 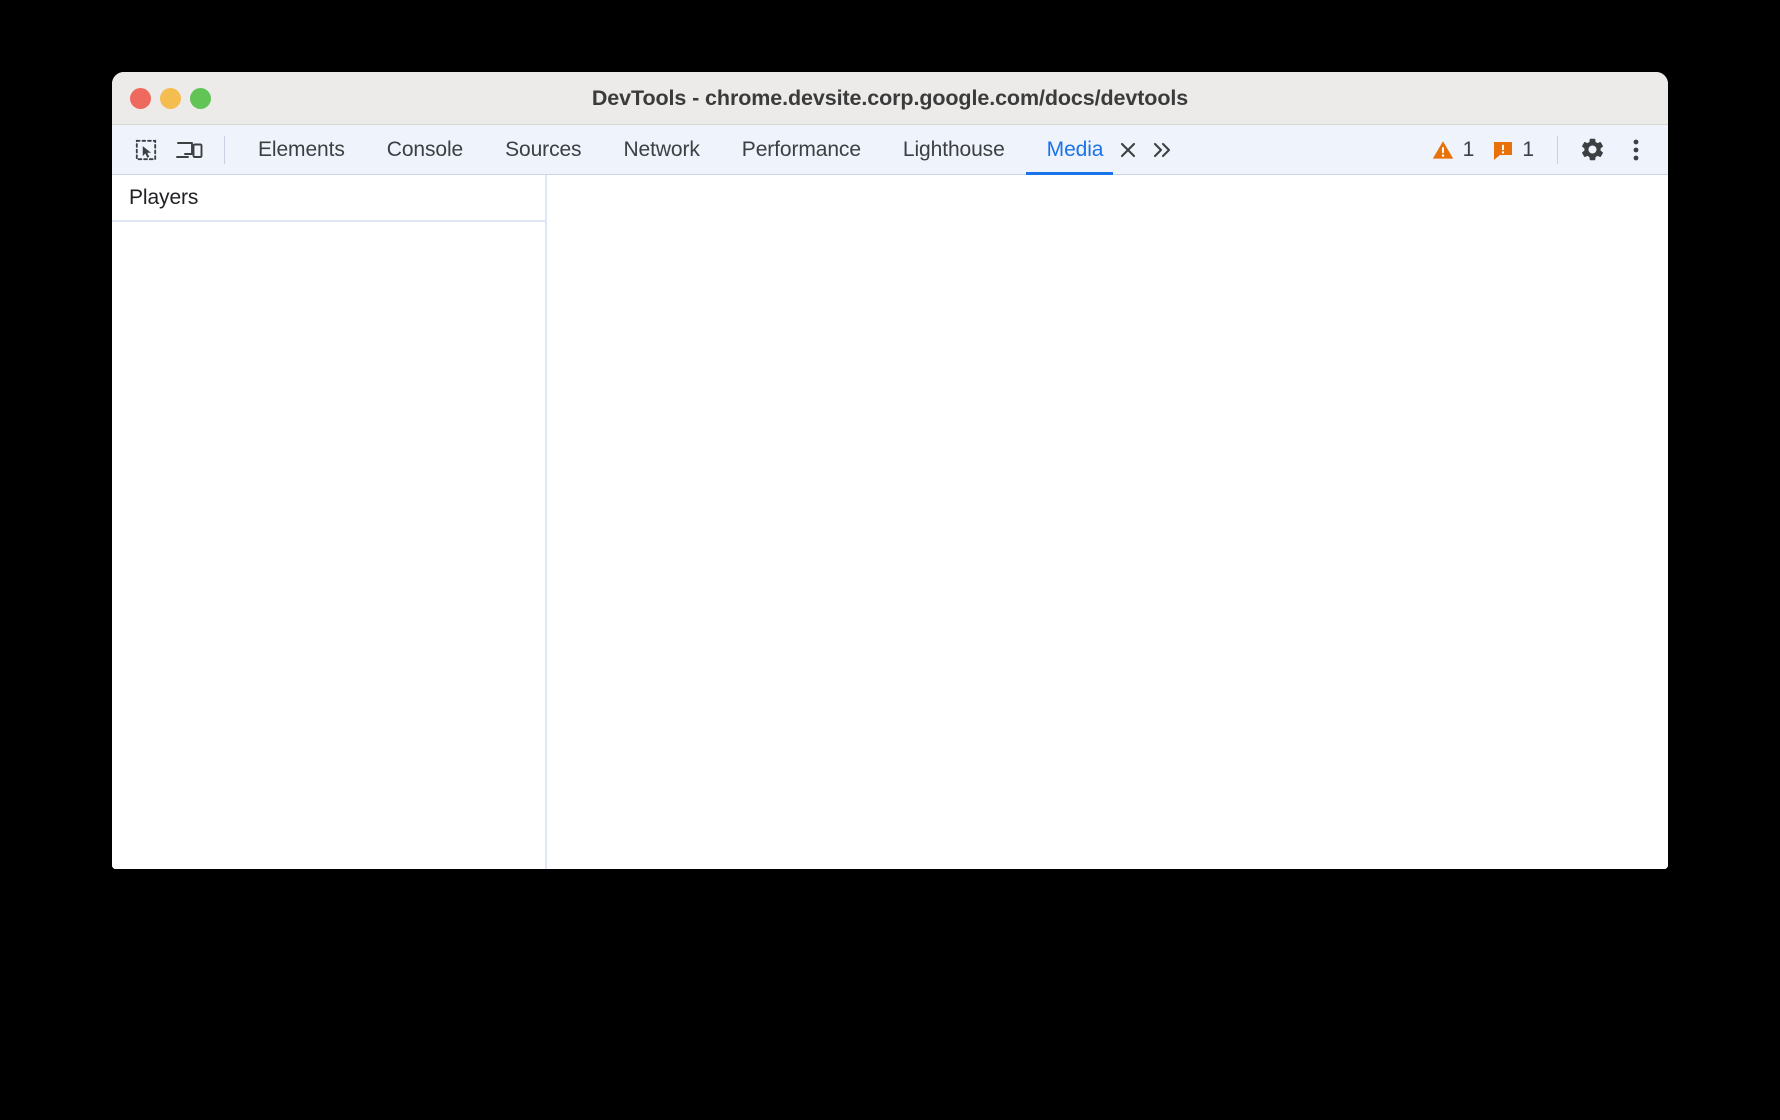 What do you see at coordinates (1484, 150) in the screenshot?
I see `issue-counters: 1 1` at bounding box center [1484, 150].